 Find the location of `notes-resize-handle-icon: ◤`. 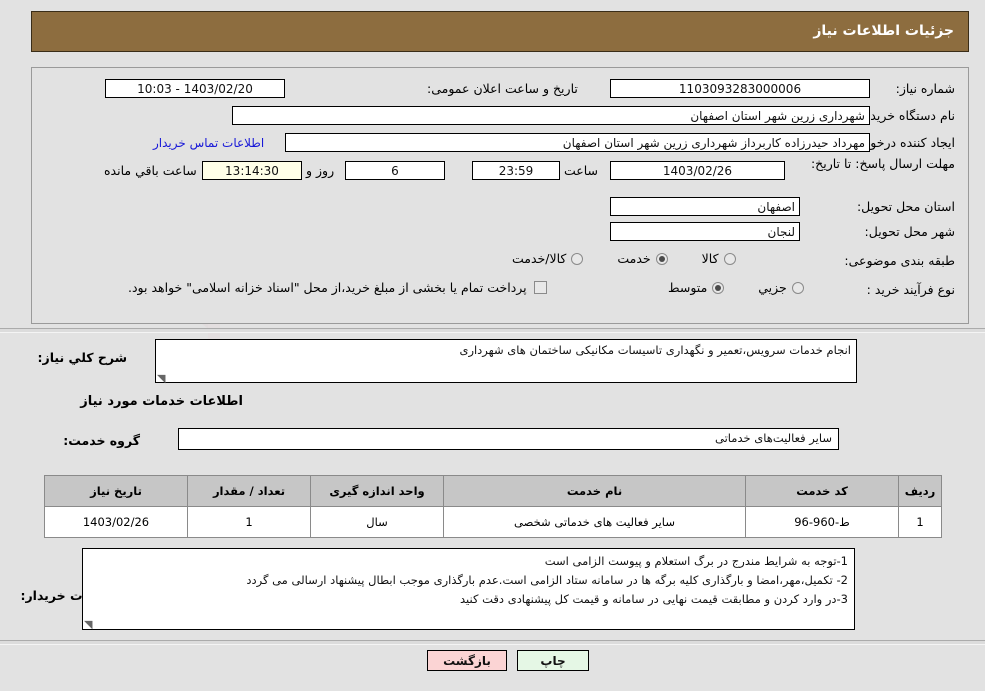

notes-resize-handle-icon: ◤ is located at coordinates (88, 624).